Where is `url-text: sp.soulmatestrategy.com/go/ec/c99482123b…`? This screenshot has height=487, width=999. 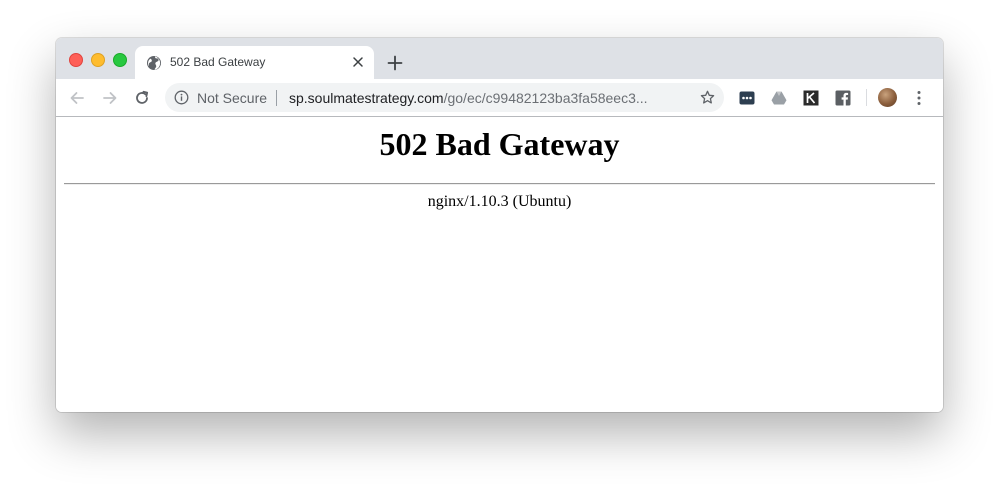 url-text: sp.soulmatestrategy.com/go/ec/c99482123b… is located at coordinates (486, 98).